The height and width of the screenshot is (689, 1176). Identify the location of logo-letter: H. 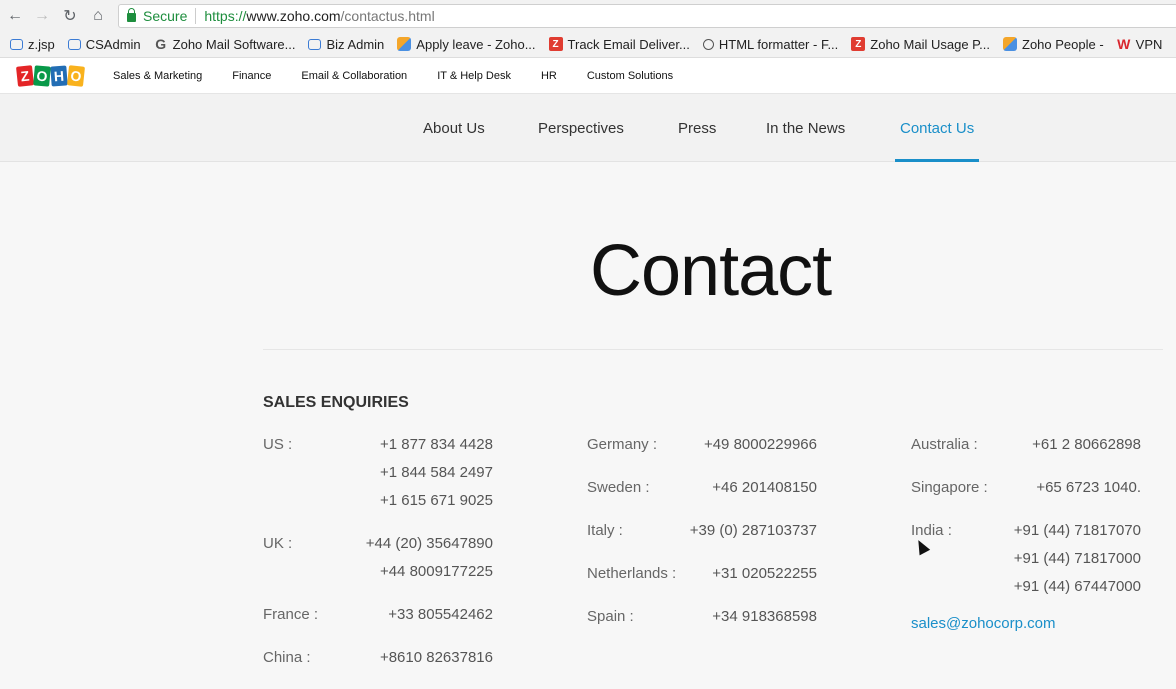
(59, 76).